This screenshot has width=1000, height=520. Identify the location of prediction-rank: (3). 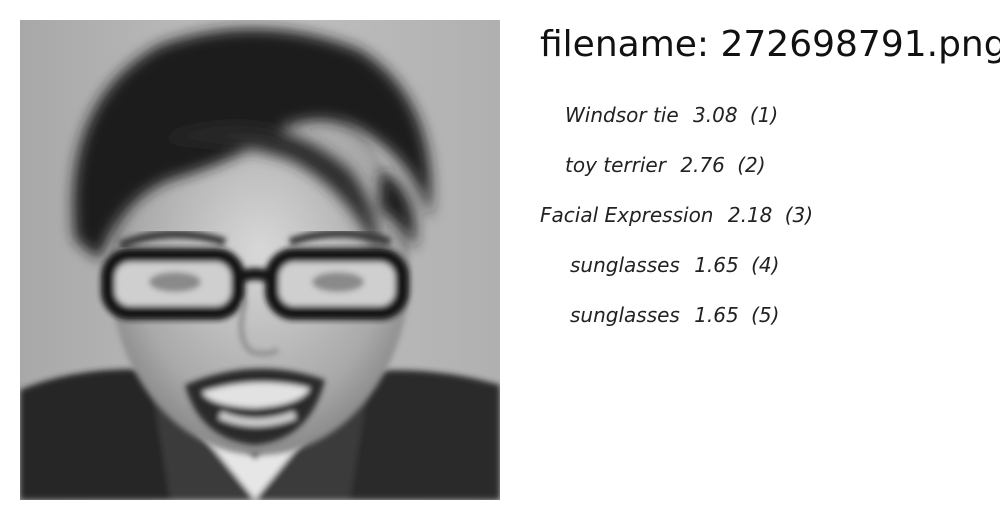
(799, 215).